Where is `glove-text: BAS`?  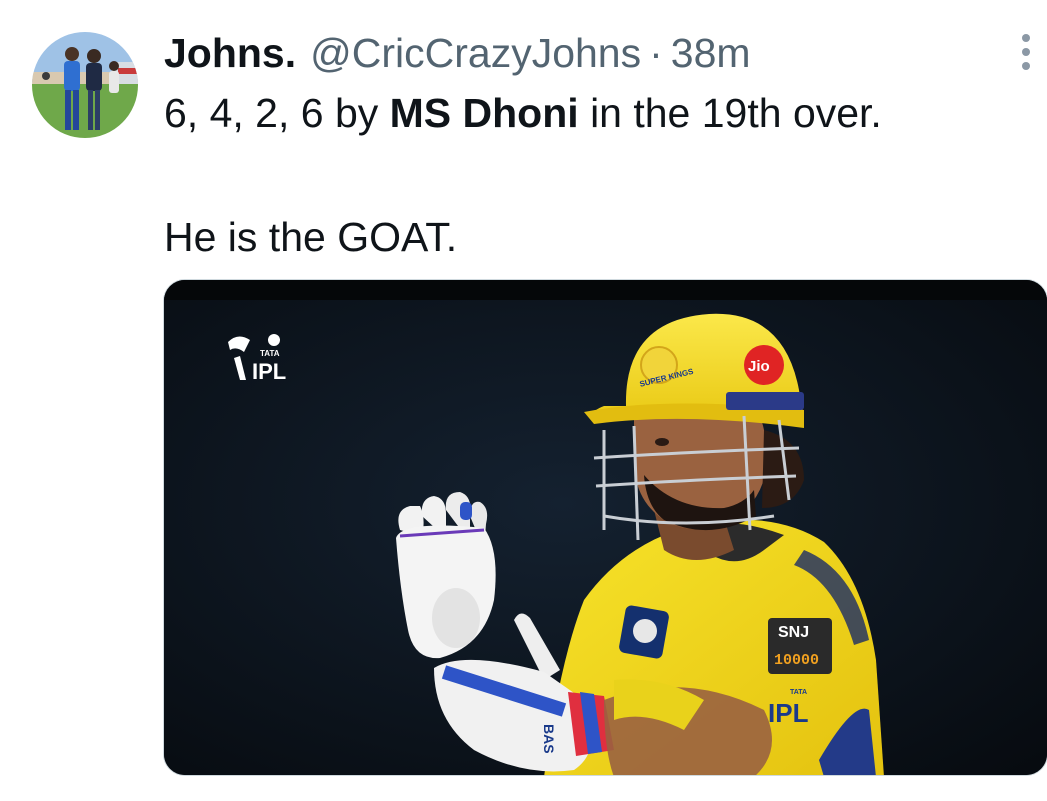 glove-text: BAS is located at coordinates (549, 739).